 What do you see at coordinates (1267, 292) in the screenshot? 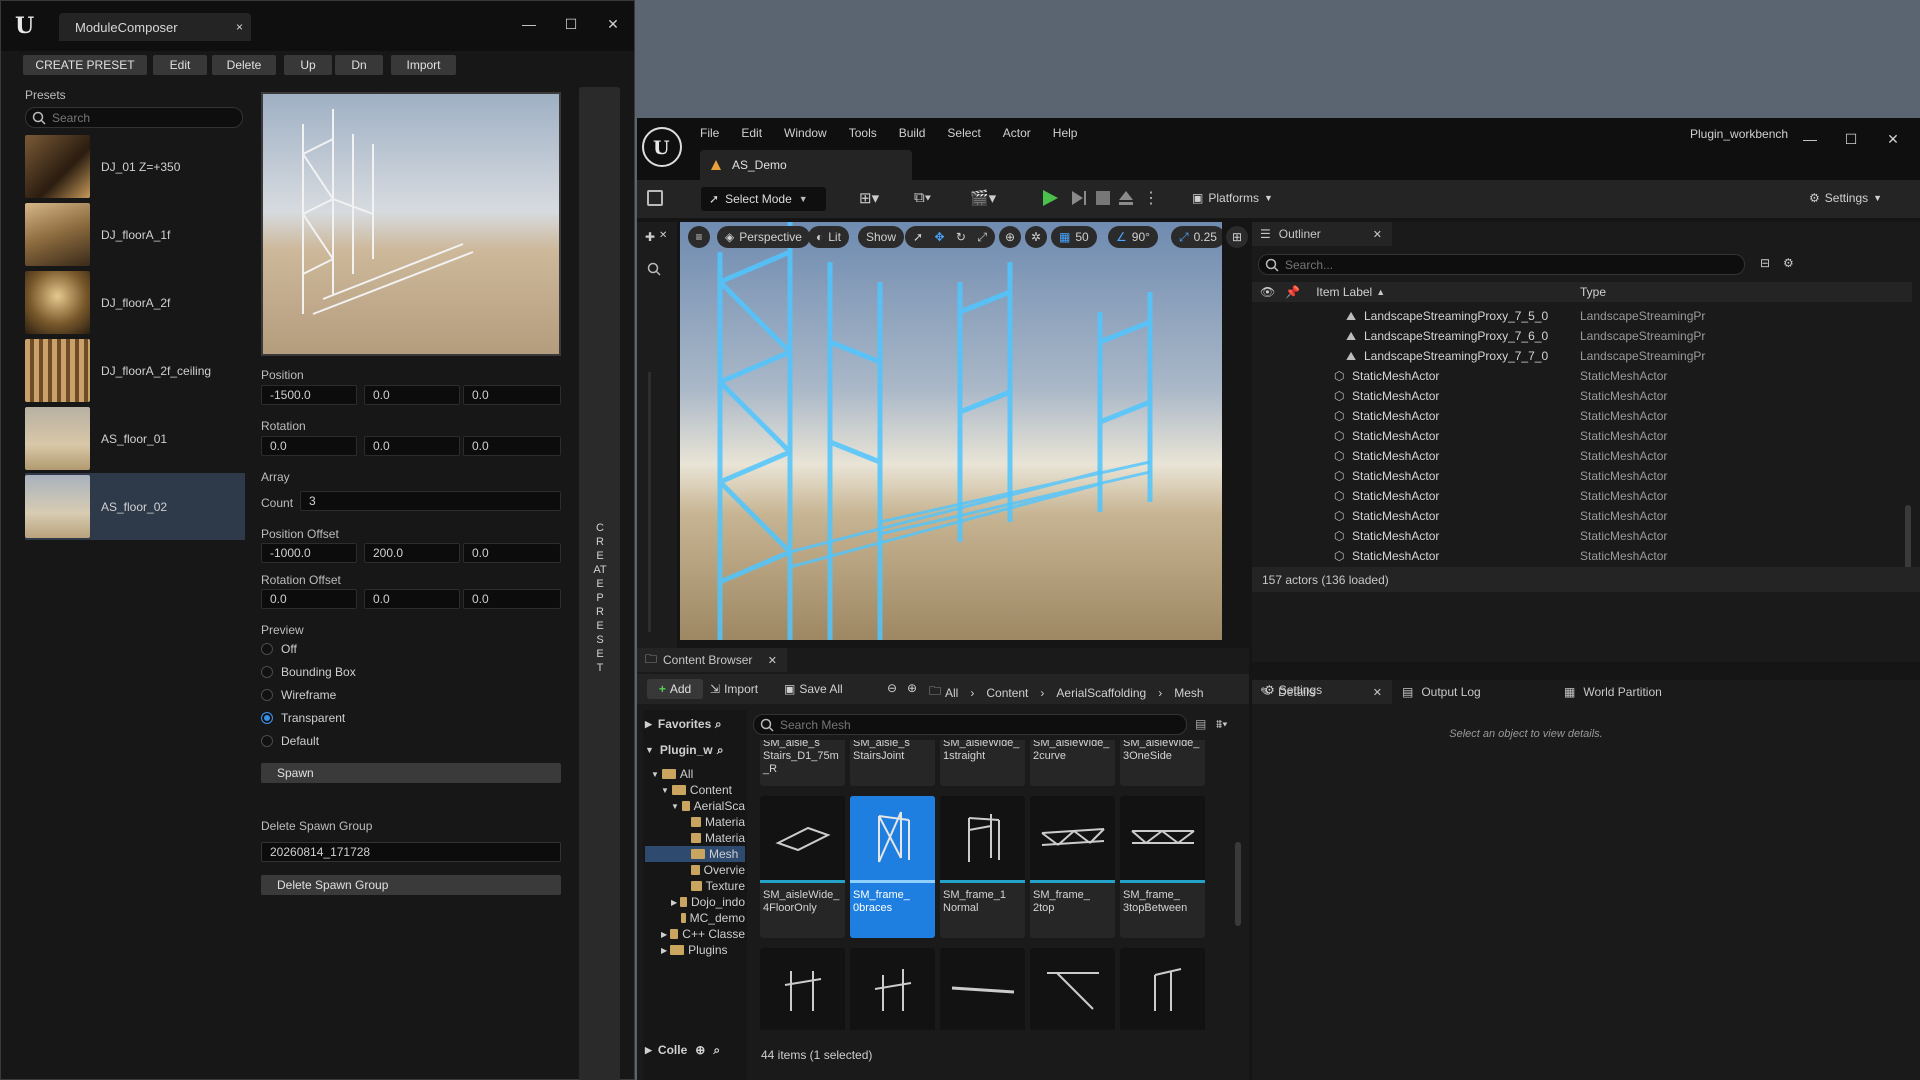
I see `visibility-icon: 👁` at bounding box center [1267, 292].